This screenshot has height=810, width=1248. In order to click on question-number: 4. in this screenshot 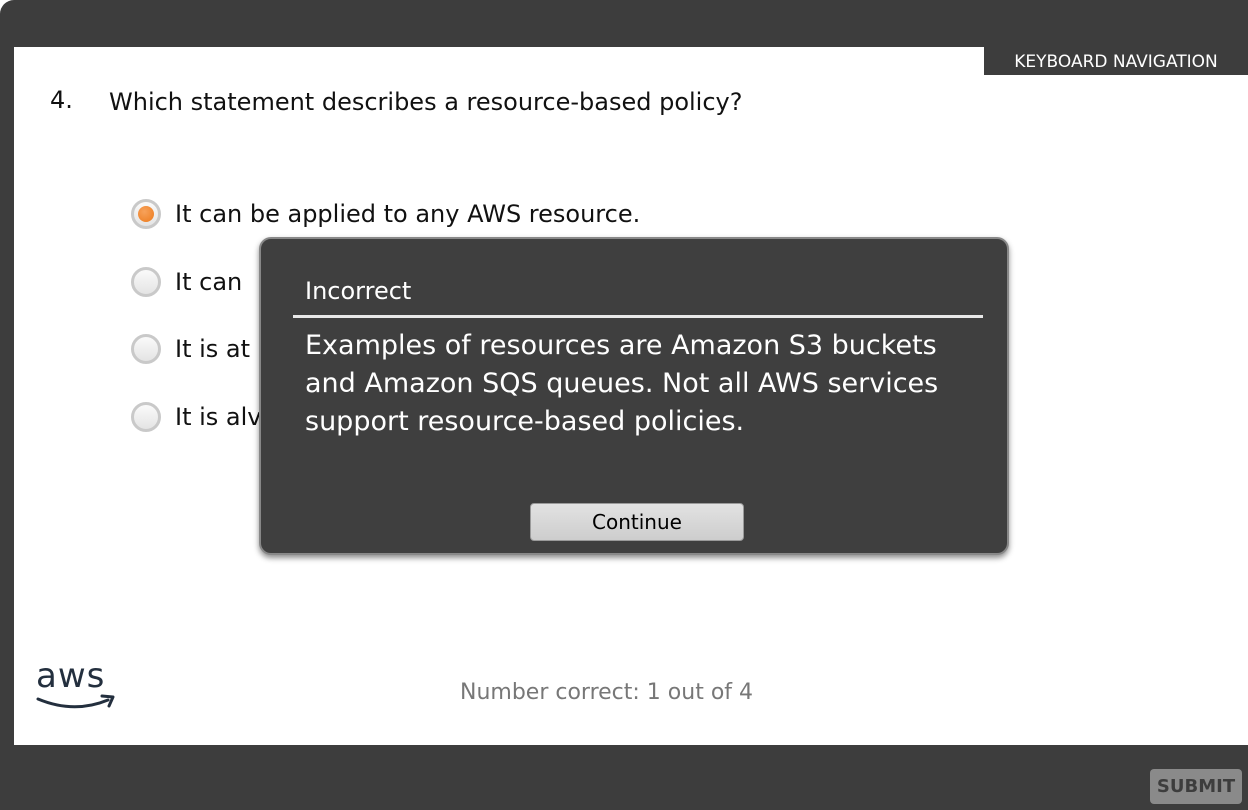, I will do `click(61, 100)`.